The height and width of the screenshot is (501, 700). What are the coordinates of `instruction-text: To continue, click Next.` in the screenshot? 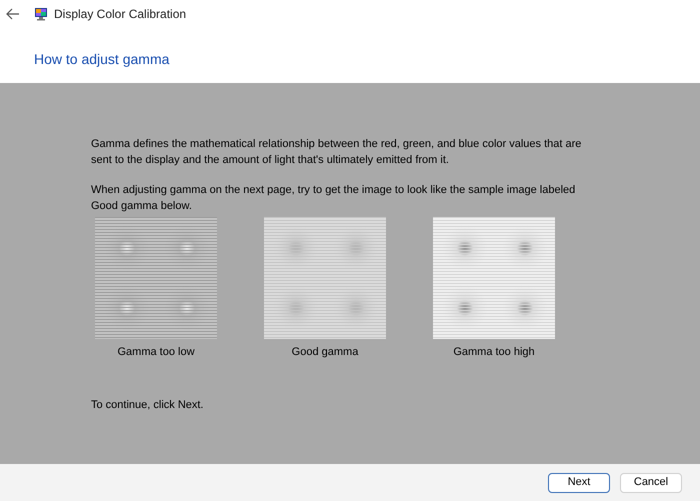 It's located at (147, 404).